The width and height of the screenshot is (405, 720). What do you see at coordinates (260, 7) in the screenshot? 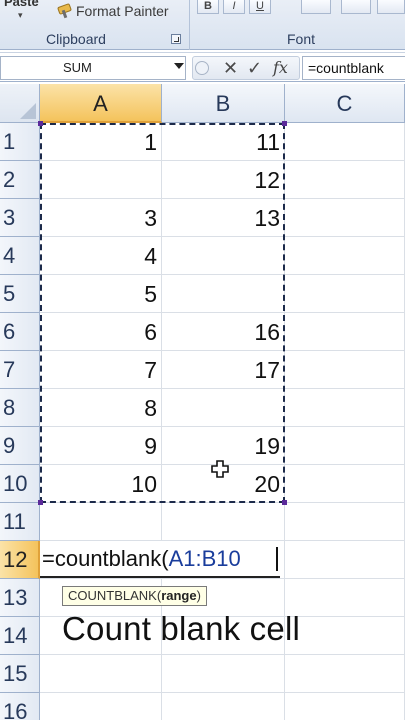
I see `underline-button: U` at bounding box center [260, 7].